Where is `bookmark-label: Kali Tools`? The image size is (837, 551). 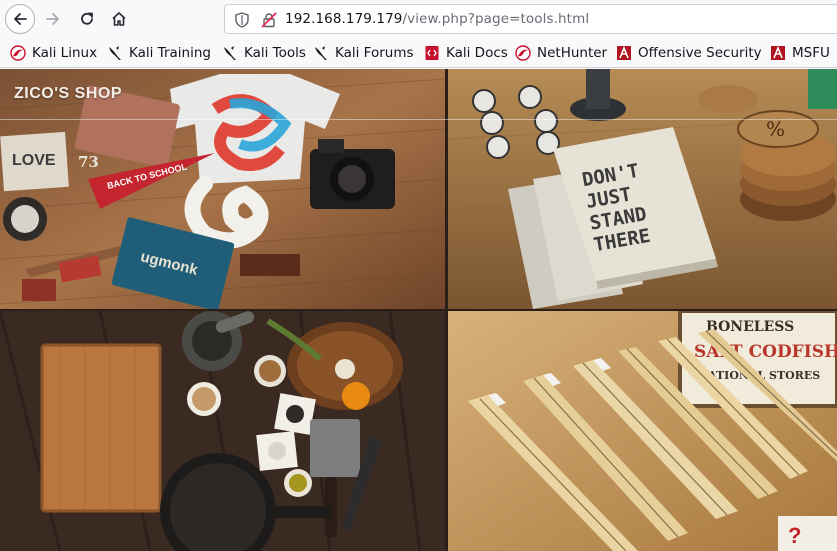
bookmark-label: Kali Tools is located at coordinates (275, 53).